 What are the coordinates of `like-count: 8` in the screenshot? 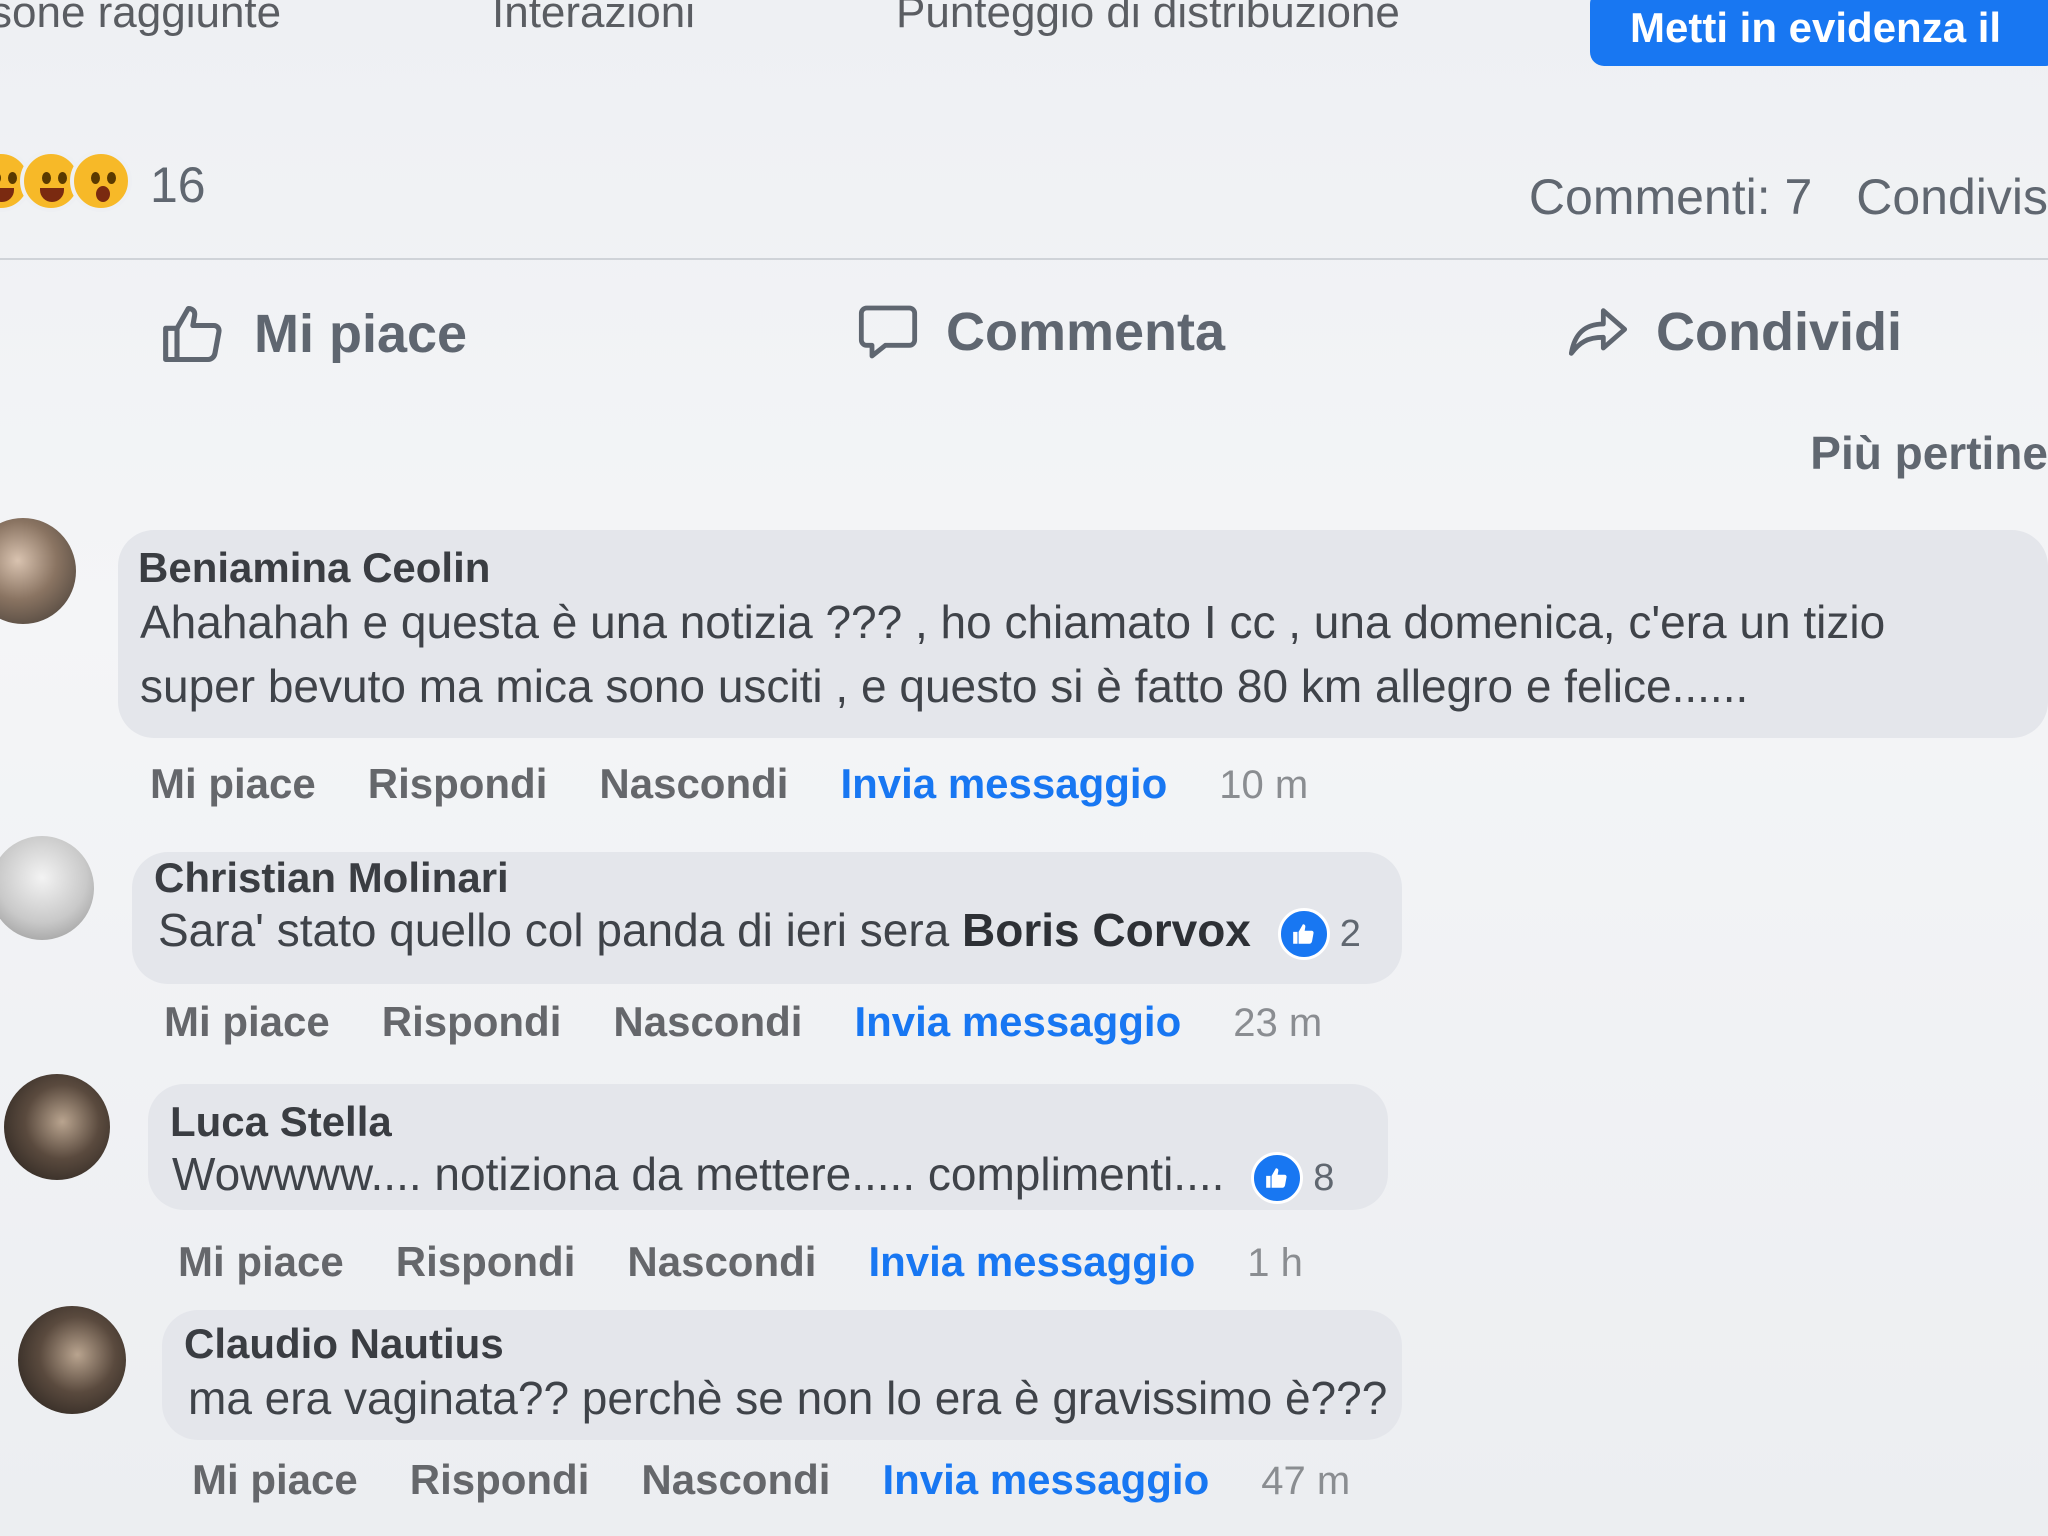 It's located at (1324, 1177).